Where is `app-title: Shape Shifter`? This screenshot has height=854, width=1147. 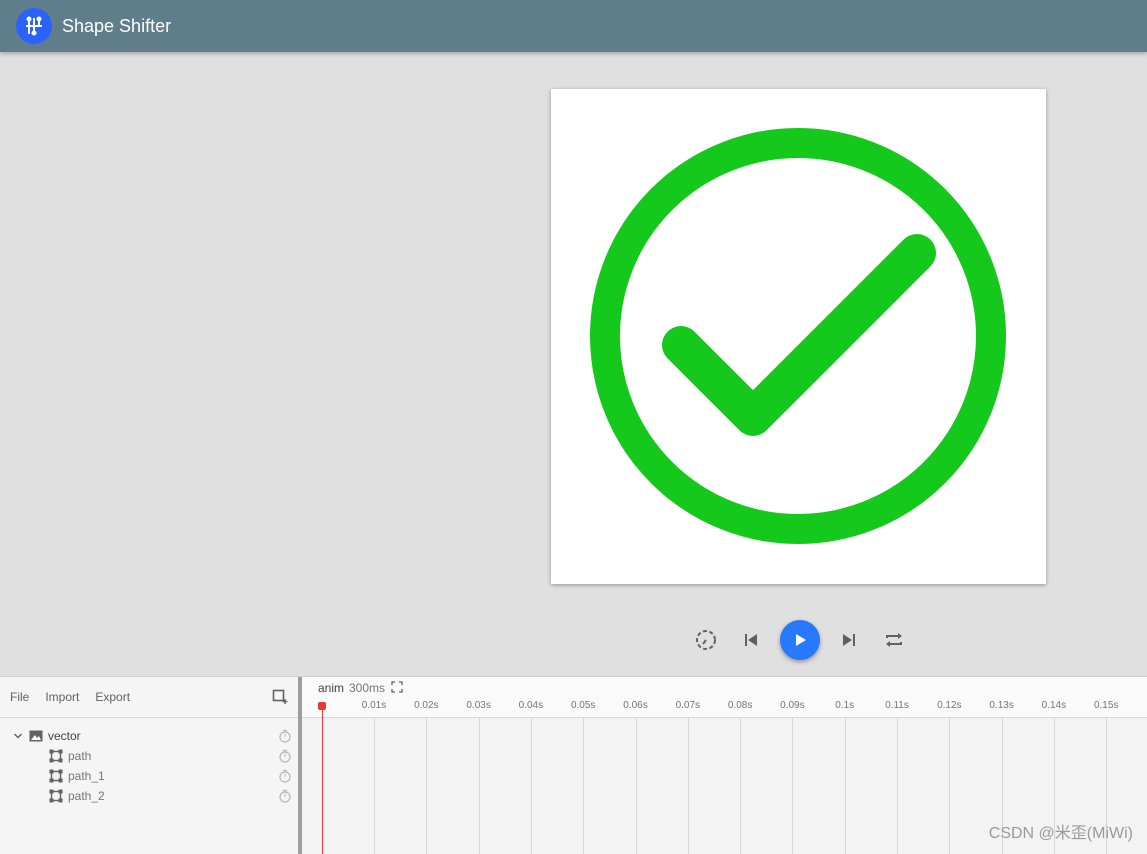 app-title: Shape Shifter is located at coordinates (117, 25).